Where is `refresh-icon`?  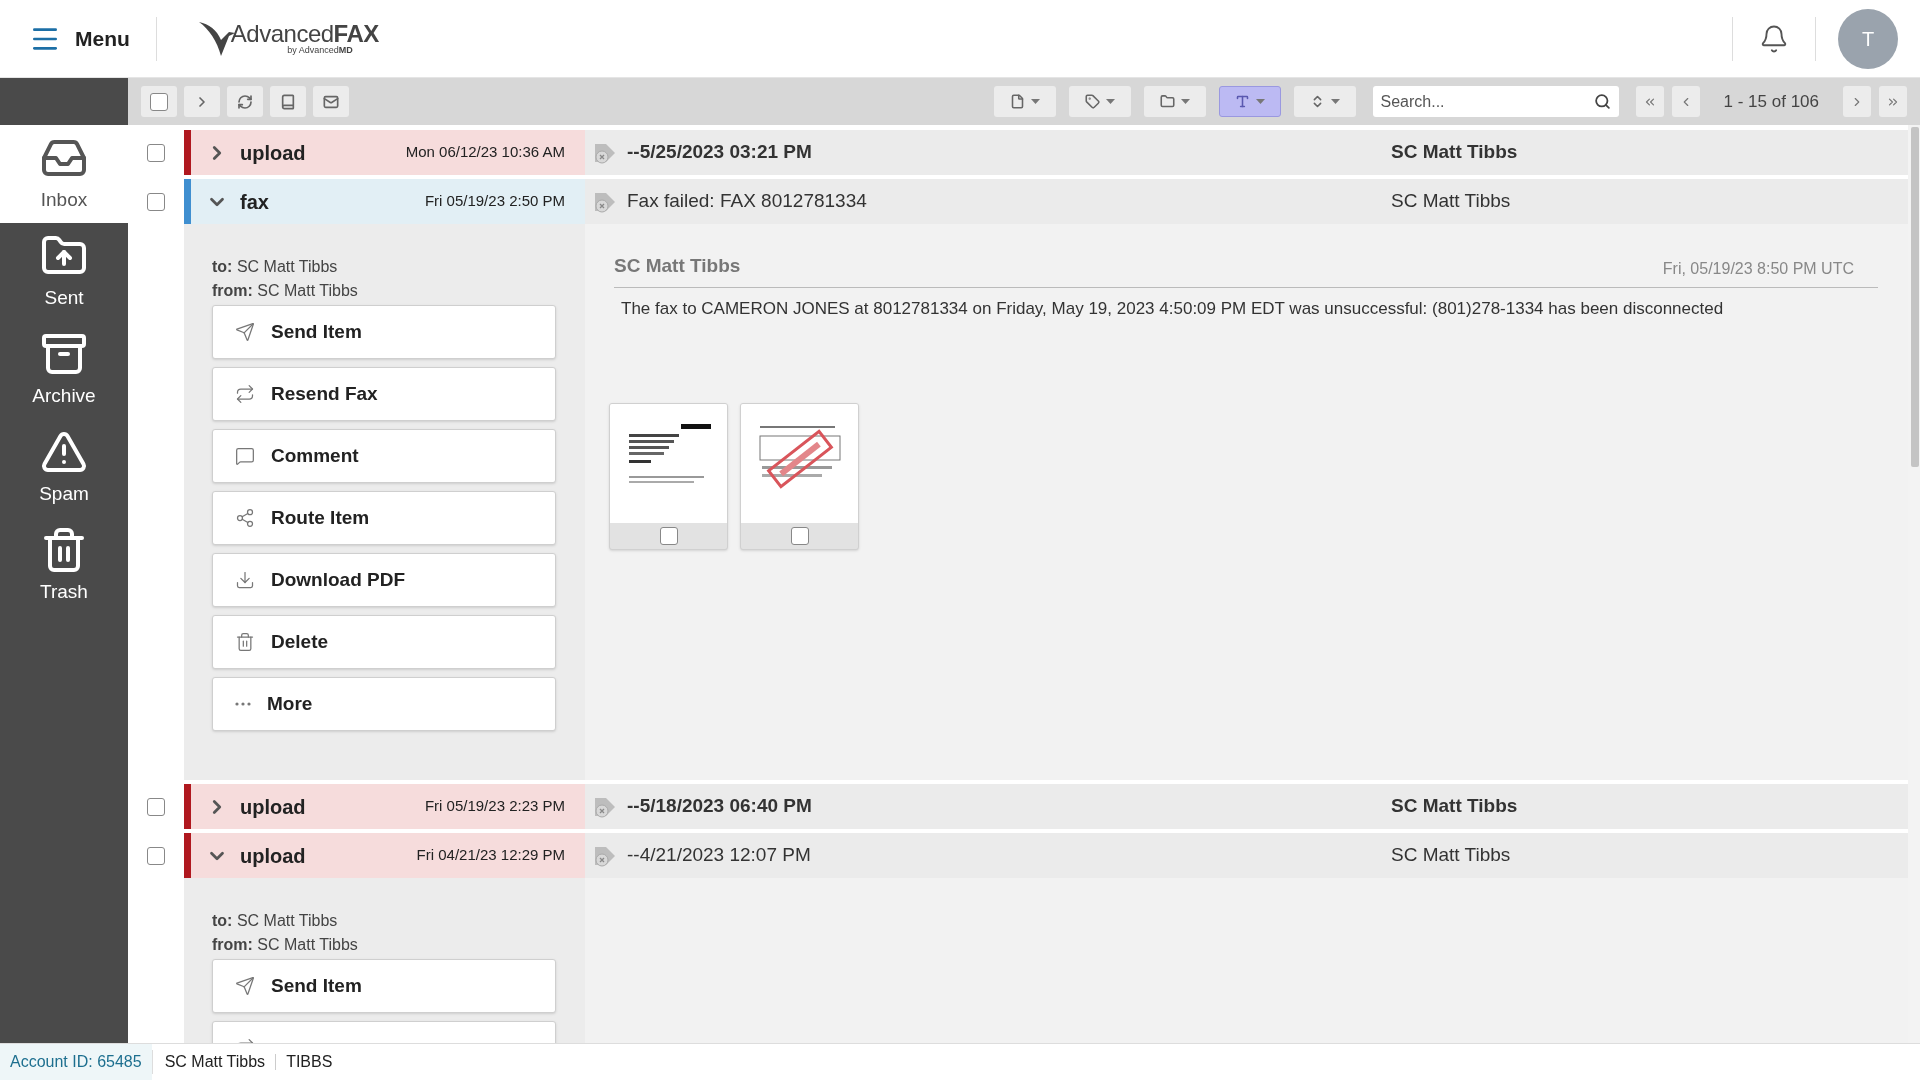 refresh-icon is located at coordinates (245, 101).